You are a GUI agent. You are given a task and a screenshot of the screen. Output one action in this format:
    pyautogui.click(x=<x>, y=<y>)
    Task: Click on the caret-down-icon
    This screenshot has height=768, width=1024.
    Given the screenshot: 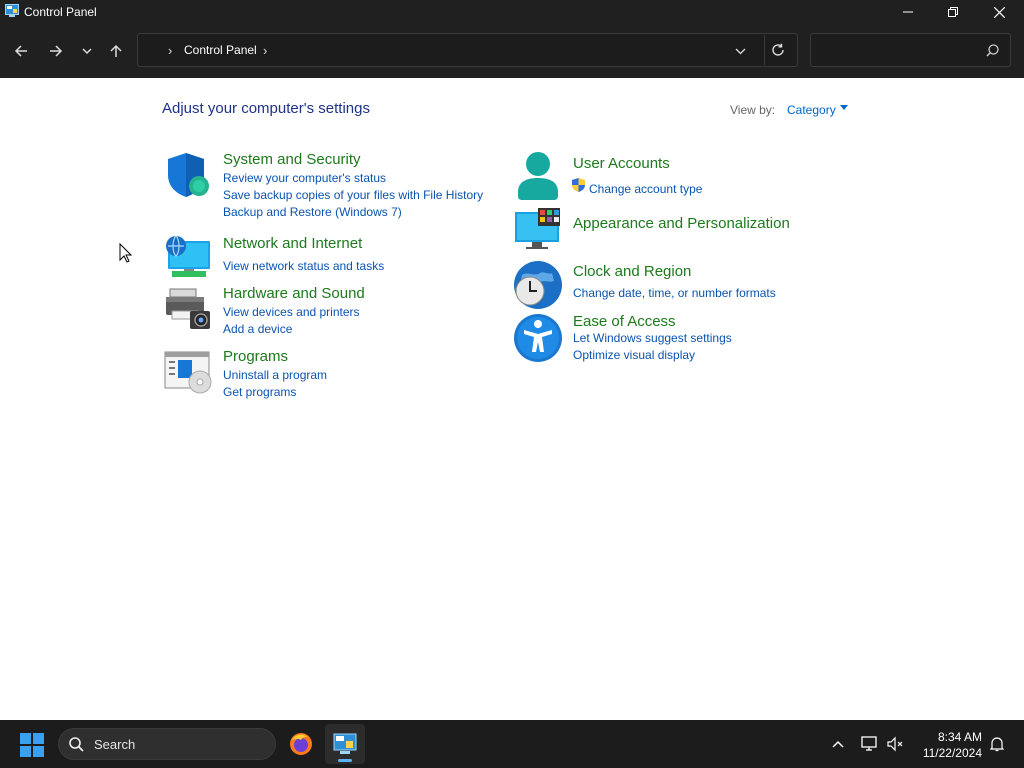 What is the action you would take?
    pyautogui.click(x=844, y=107)
    